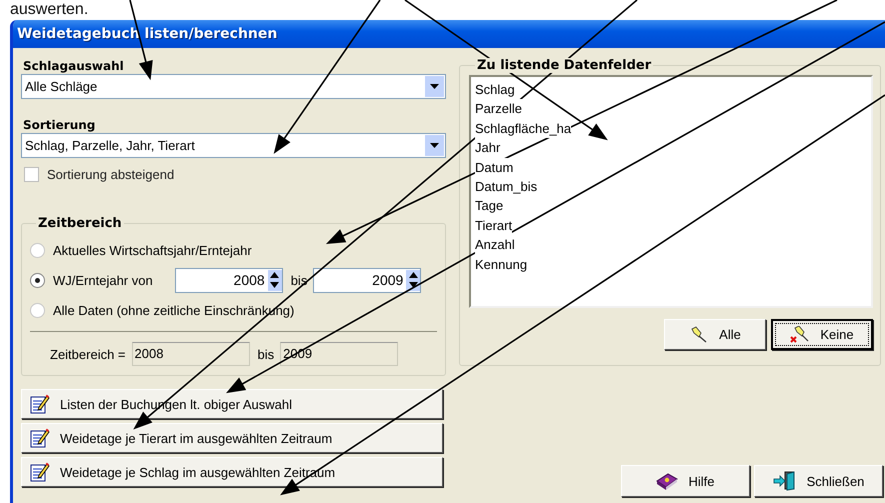  I want to click on dialog-button: Schließen, so click(818, 481).